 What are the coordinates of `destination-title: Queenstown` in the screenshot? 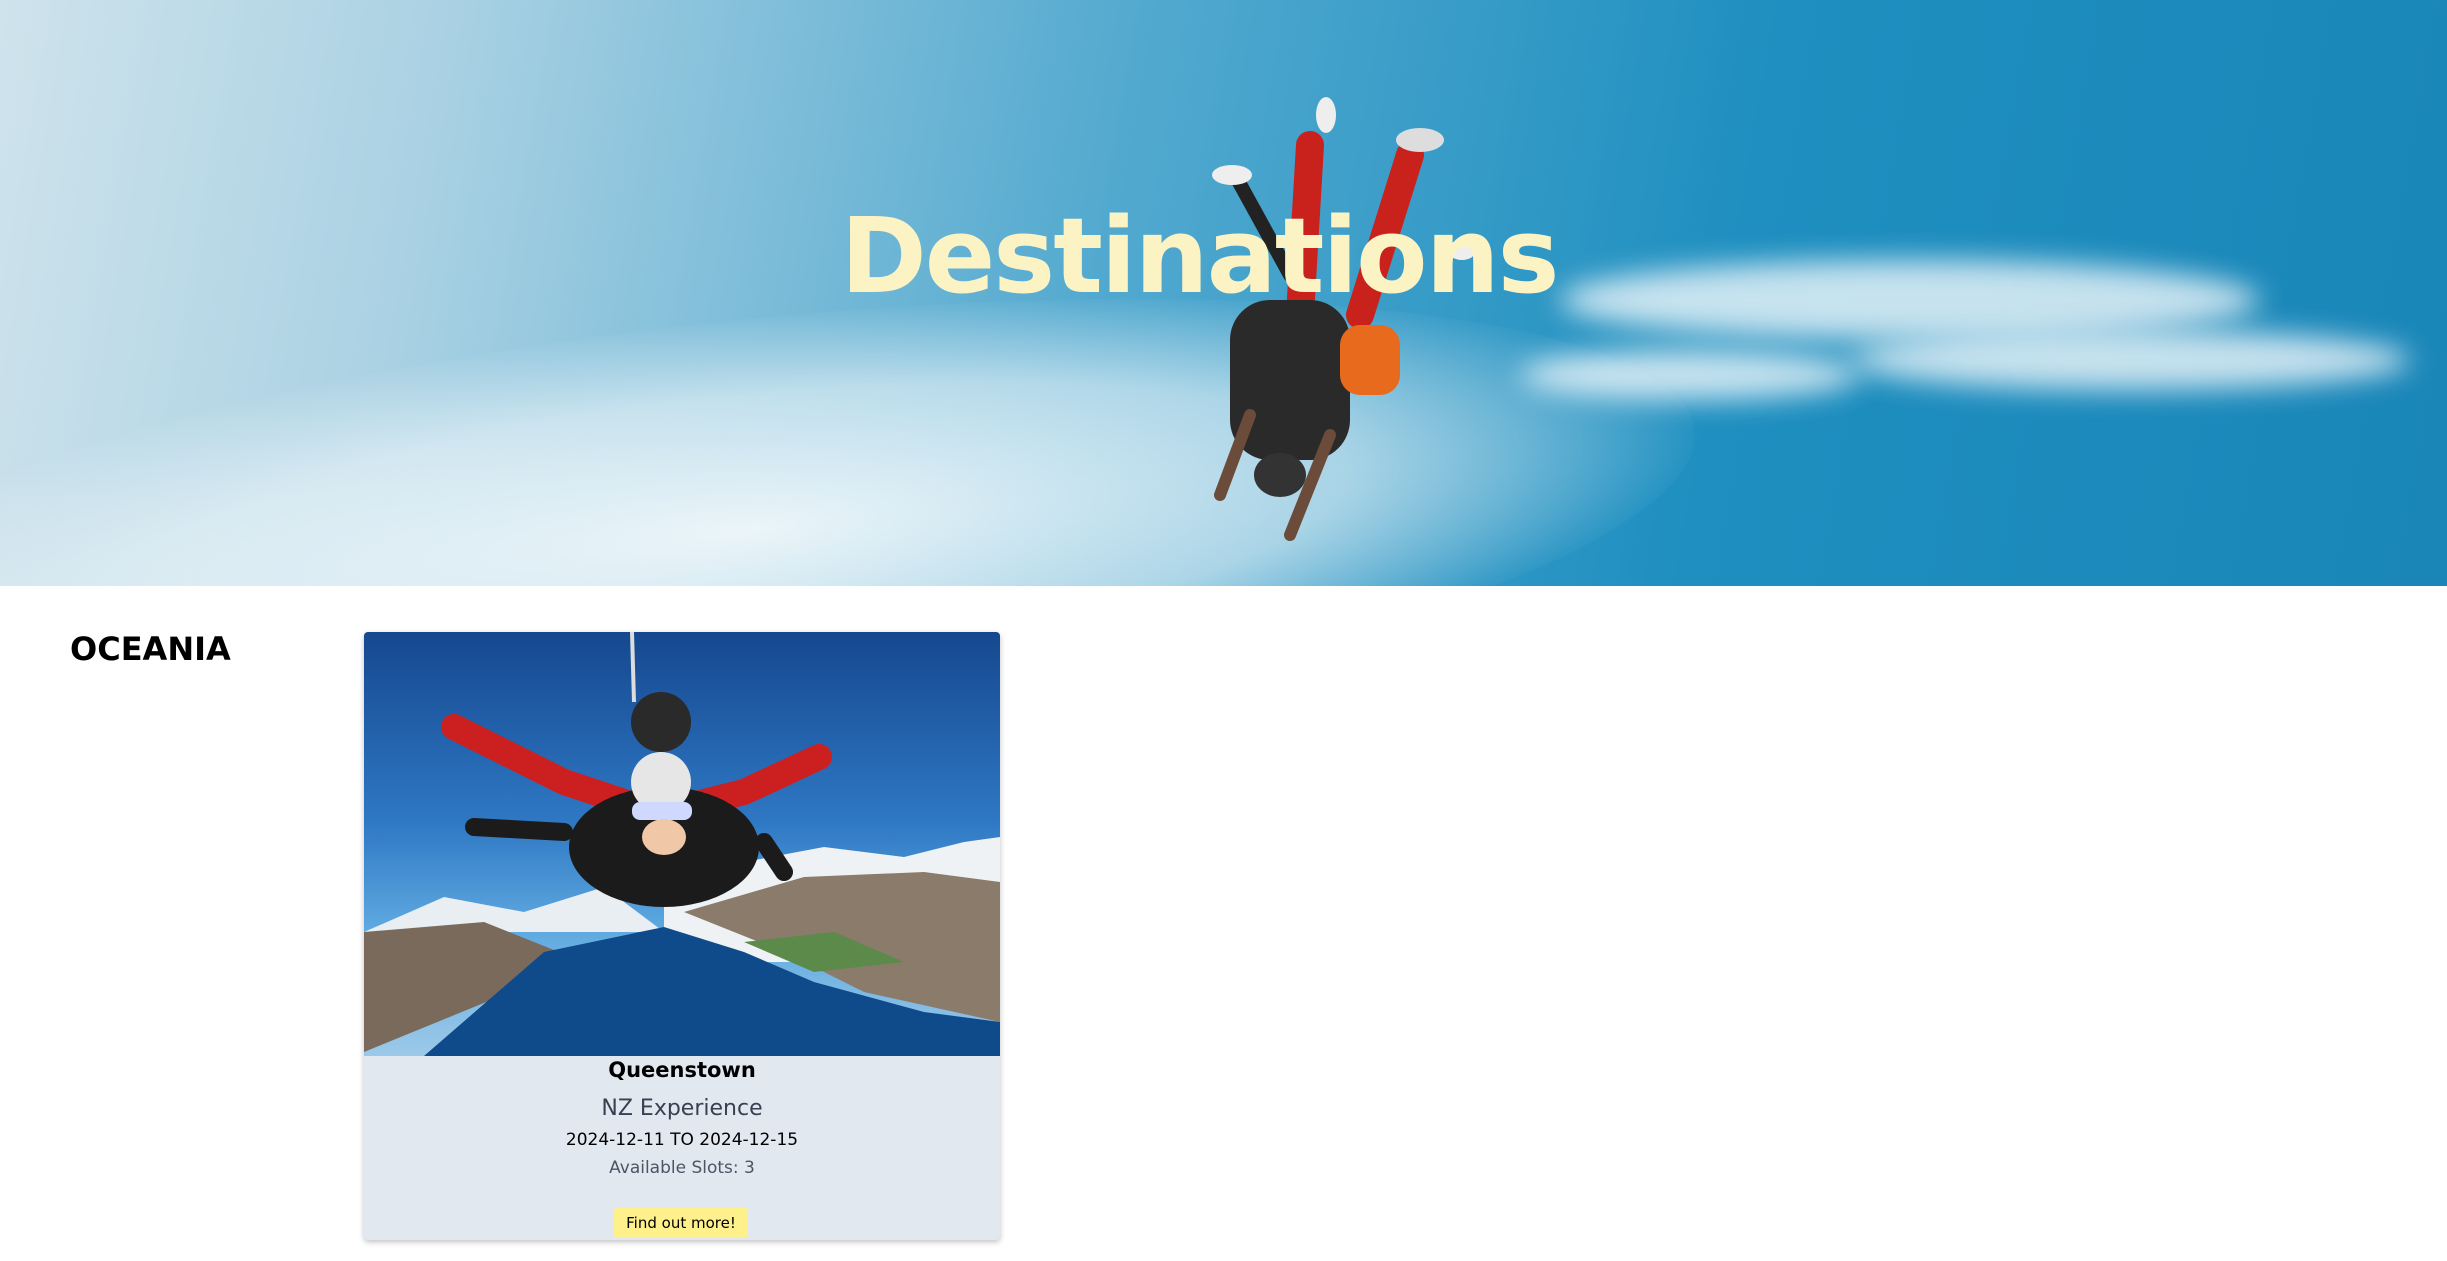 It's located at (682, 1070).